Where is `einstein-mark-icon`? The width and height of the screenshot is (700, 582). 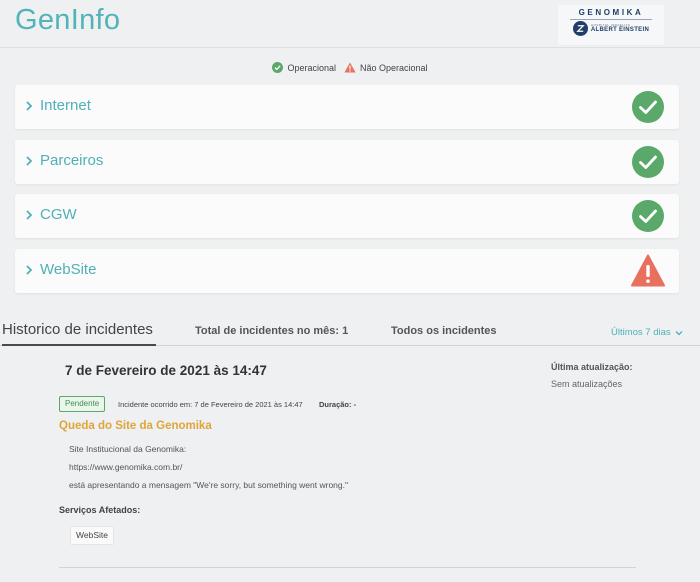 einstein-mark-icon is located at coordinates (580, 28).